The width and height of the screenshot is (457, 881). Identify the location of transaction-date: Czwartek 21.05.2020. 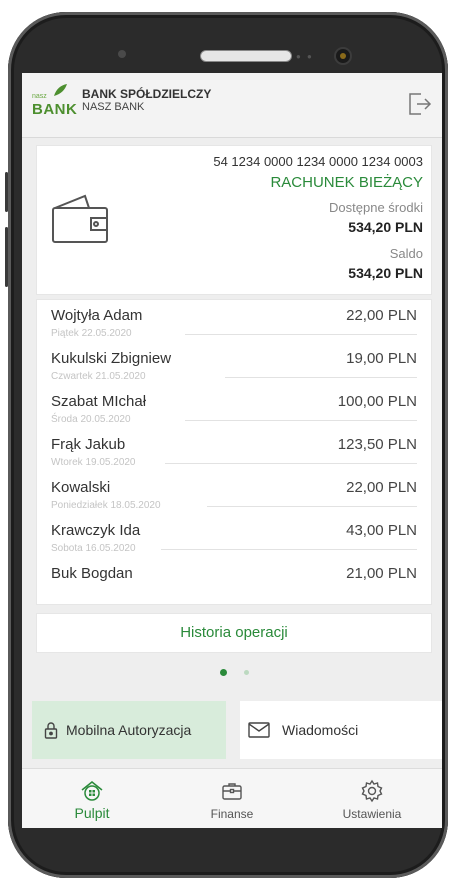
(98, 376).